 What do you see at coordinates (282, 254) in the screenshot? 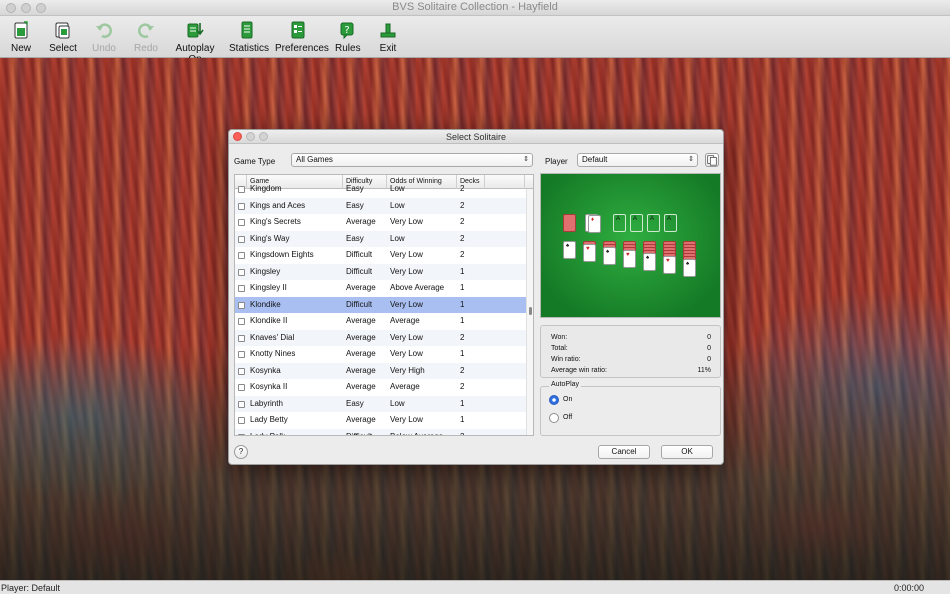
I see `cell-game: Kingsdown Eights` at bounding box center [282, 254].